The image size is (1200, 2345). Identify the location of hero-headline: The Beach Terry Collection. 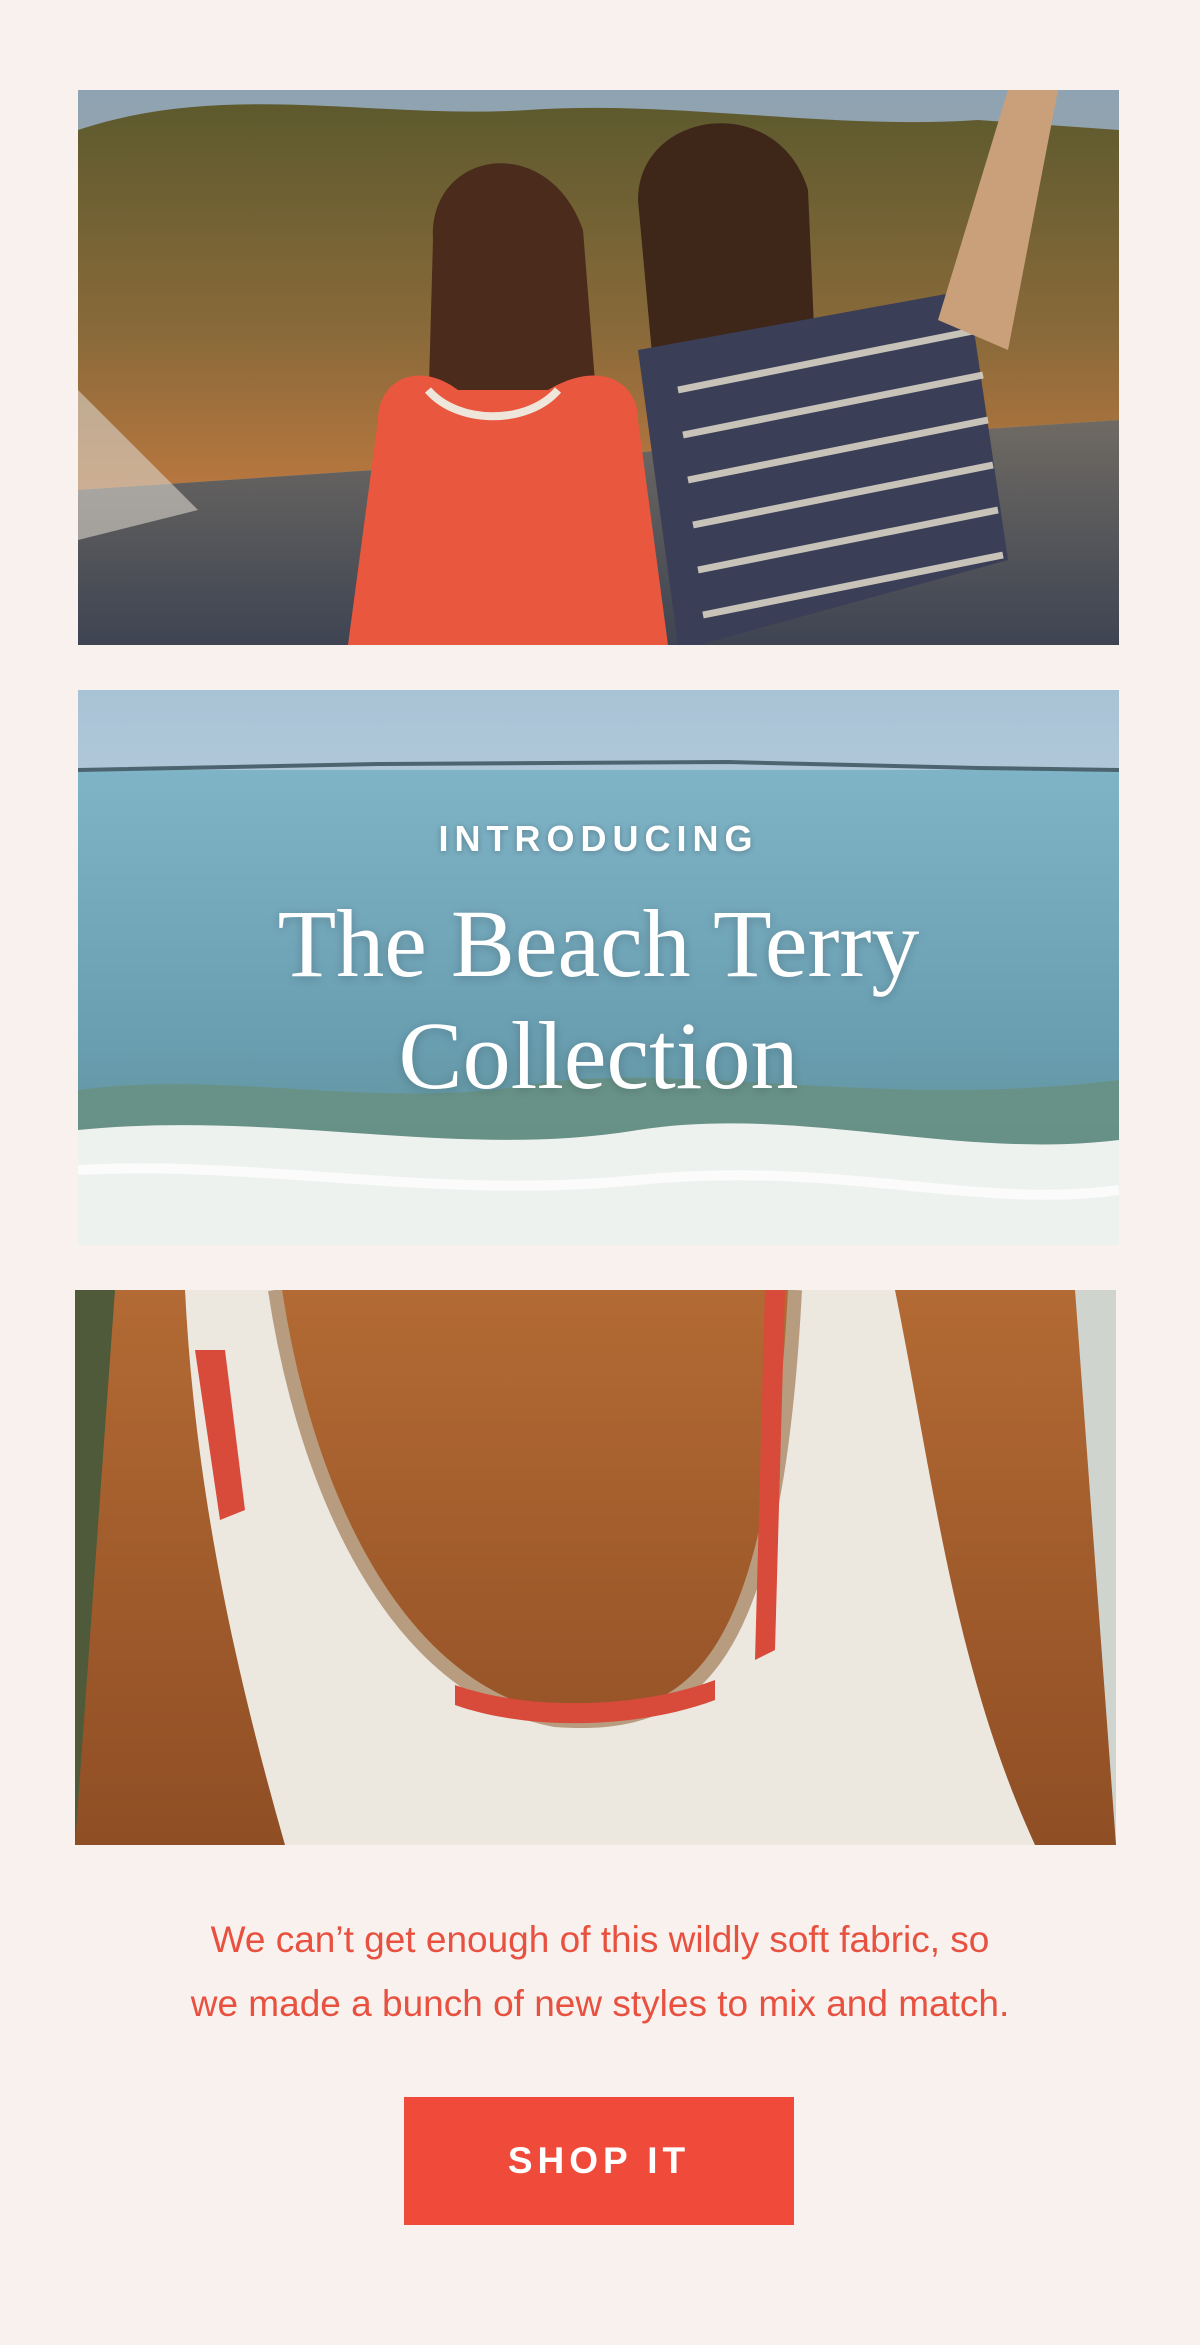
(598, 1000).